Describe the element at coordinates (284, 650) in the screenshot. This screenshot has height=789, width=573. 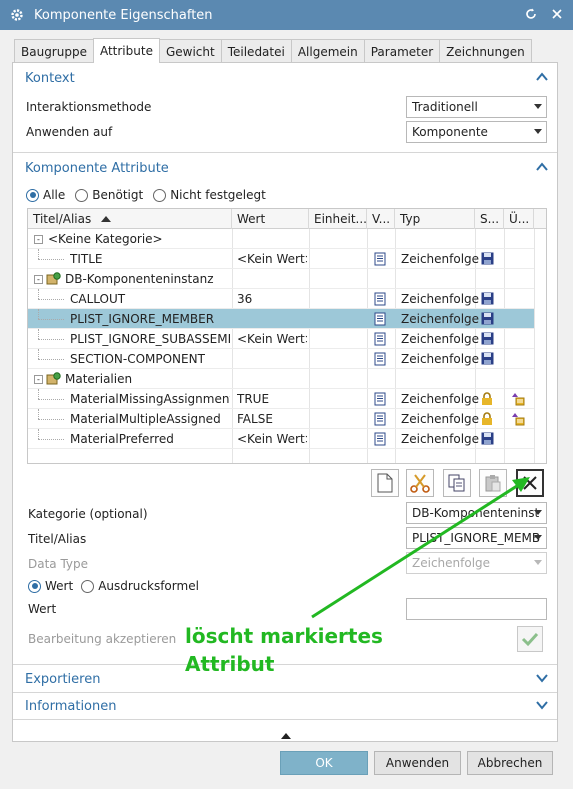
I see `annotation-text: löscht markiertes Attribut` at that location.